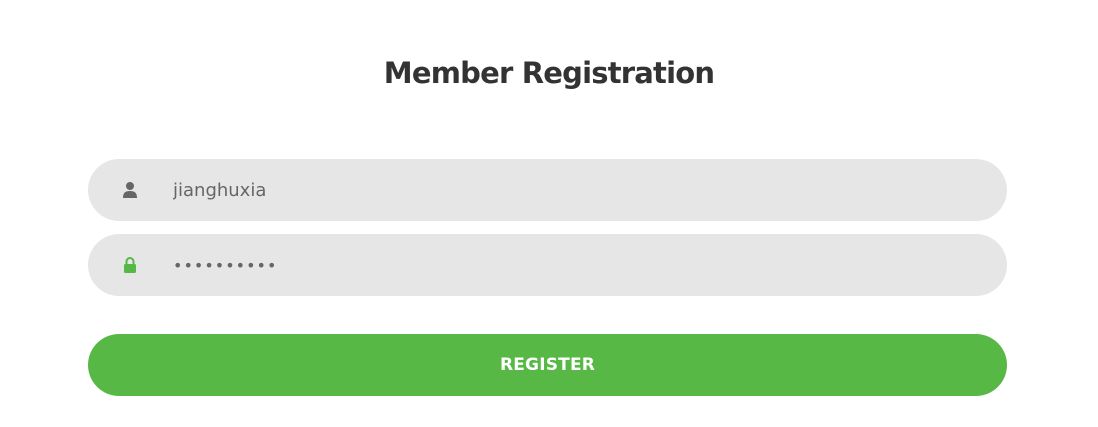 This screenshot has height=427, width=1098. Describe the element at coordinates (130, 265) in the screenshot. I see `lock-icon` at that location.